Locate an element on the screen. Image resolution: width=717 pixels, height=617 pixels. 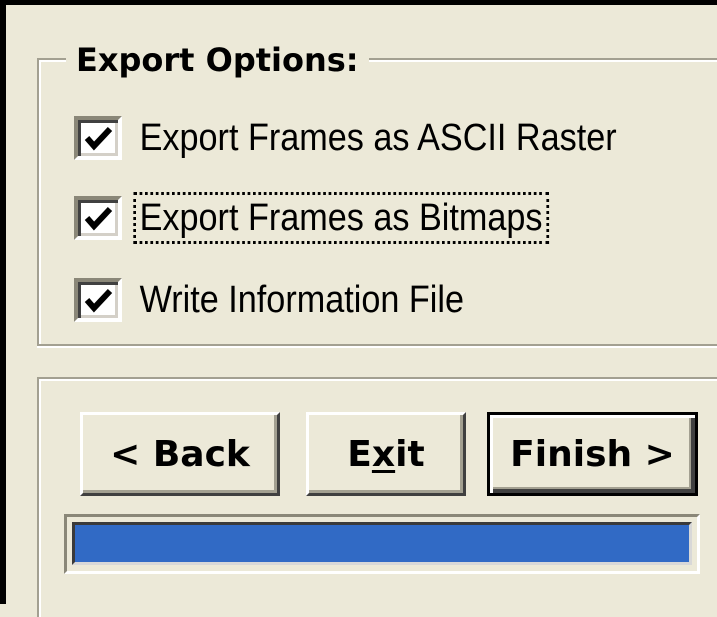
information-file-label: Write Information File is located at coordinates (302, 300).